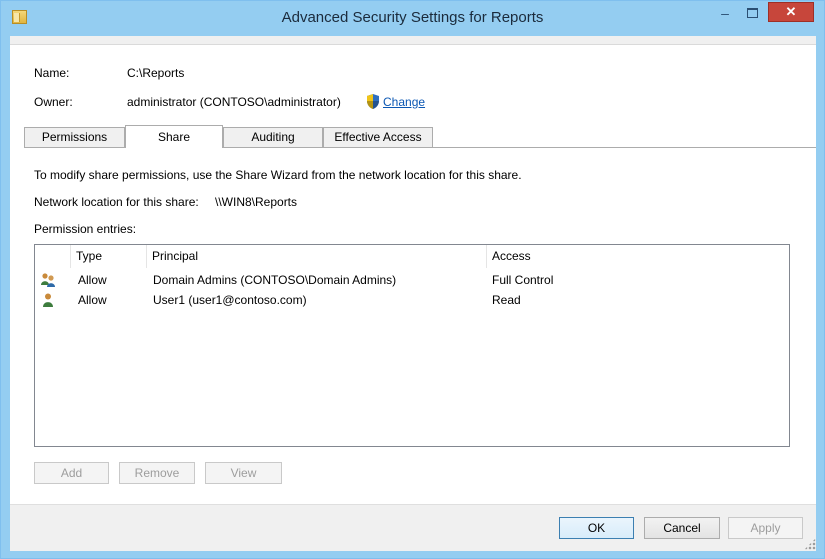  What do you see at coordinates (243, 473) in the screenshot?
I see `view-button: View` at bounding box center [243, 473].